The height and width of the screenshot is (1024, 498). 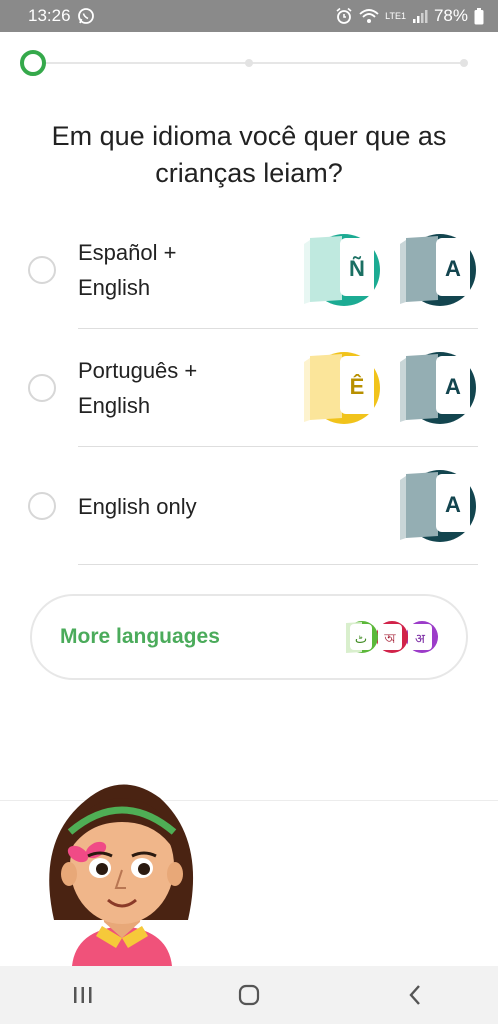 What do you see at coordinates (369, 16) in the screenshot?
I see `wifi-icon` at bounding box center [369, 16].